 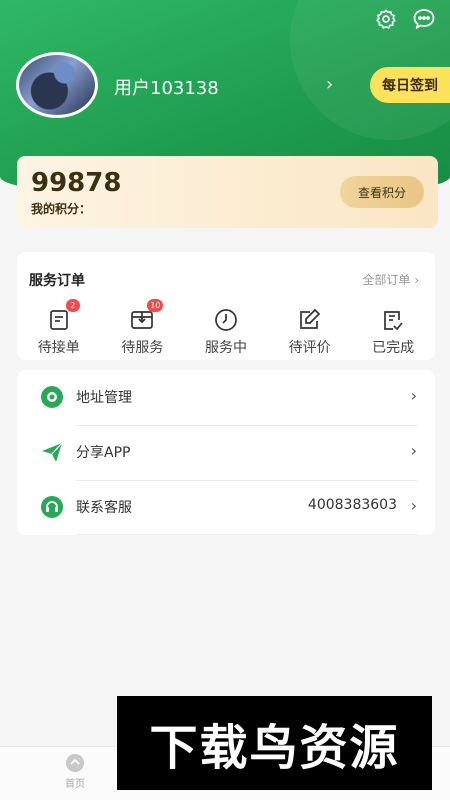 What do you see at coordinates (226, 507) in the screenshot?
I see `menu-item-customer-service: 联系客服 4008383603 ›` at bounding box center [226, 507].